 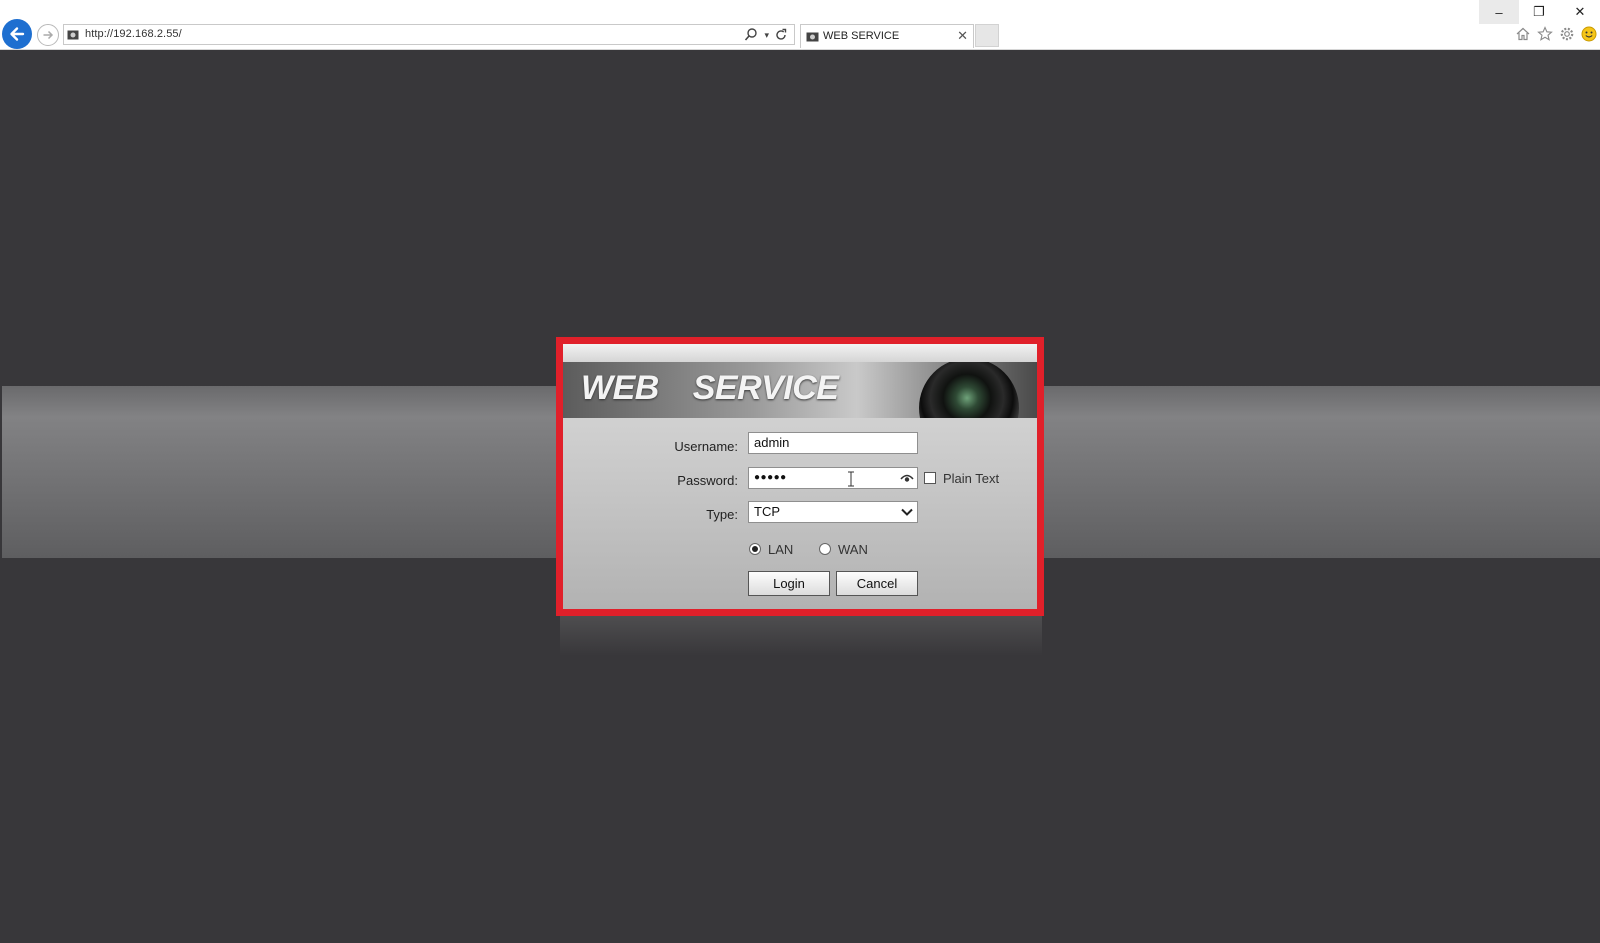 What do you see at coordinates (1567, 34) in the screenshot?
I see `settings-gear-icon` at bounding box center [1567, 34].